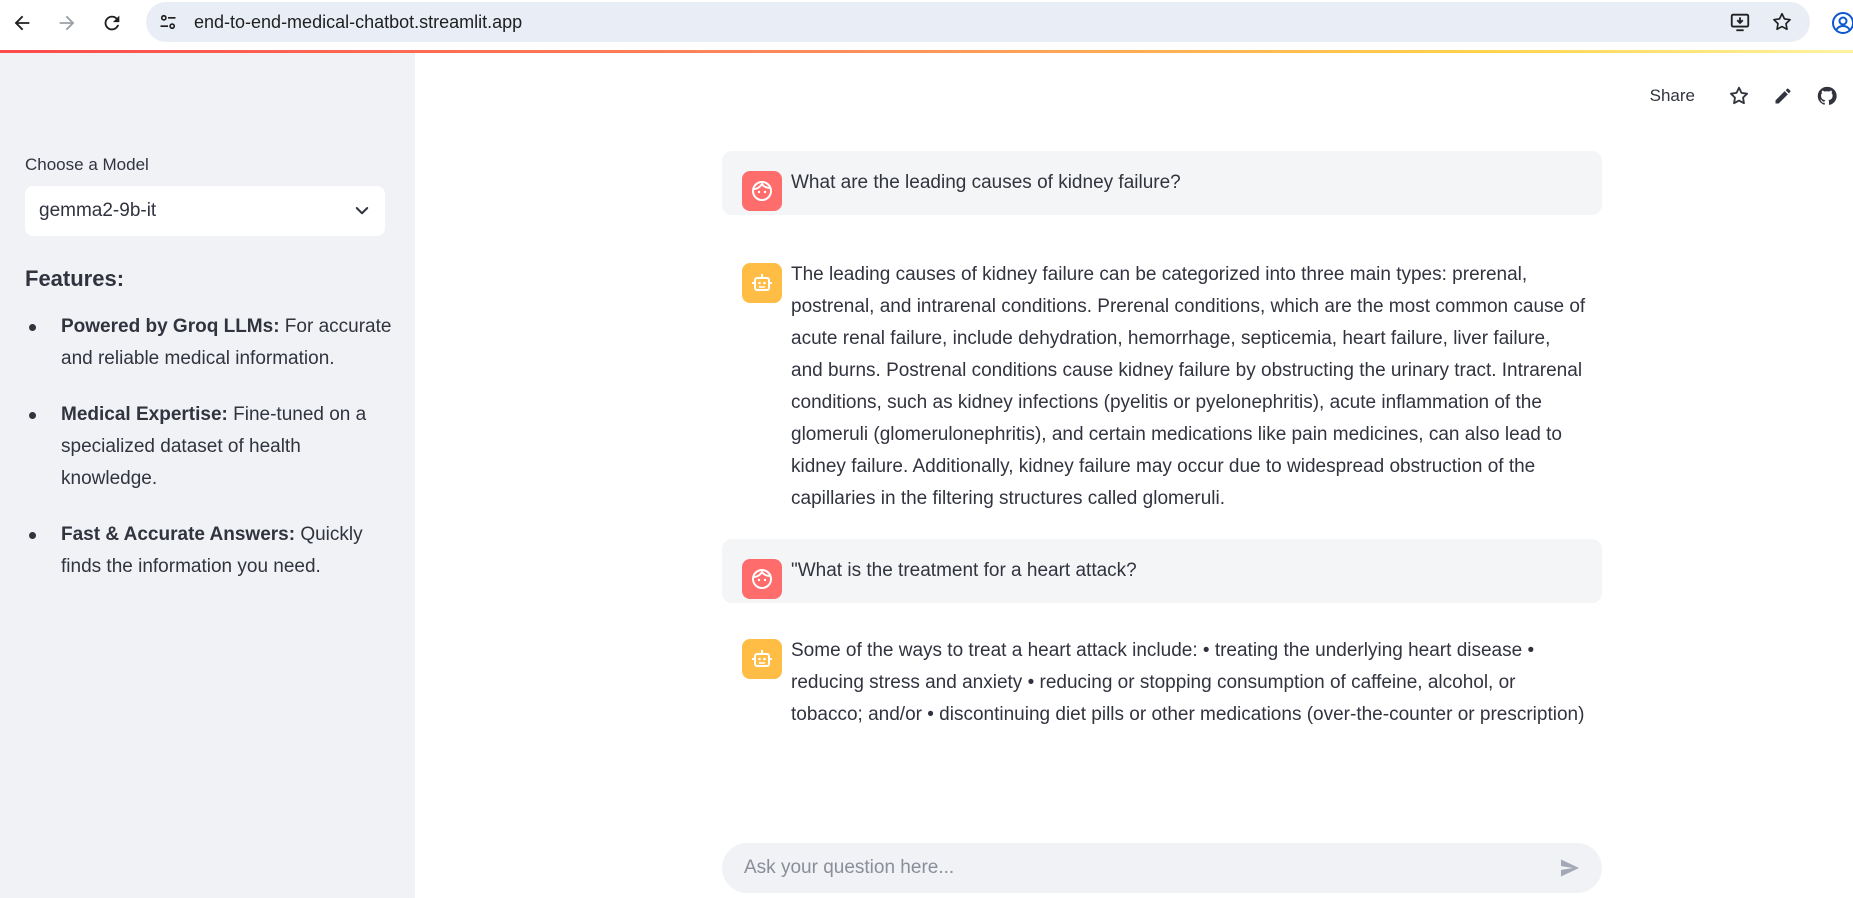 The image size is (1853, 898). I want to click on forward-icon, so click(67, 23).